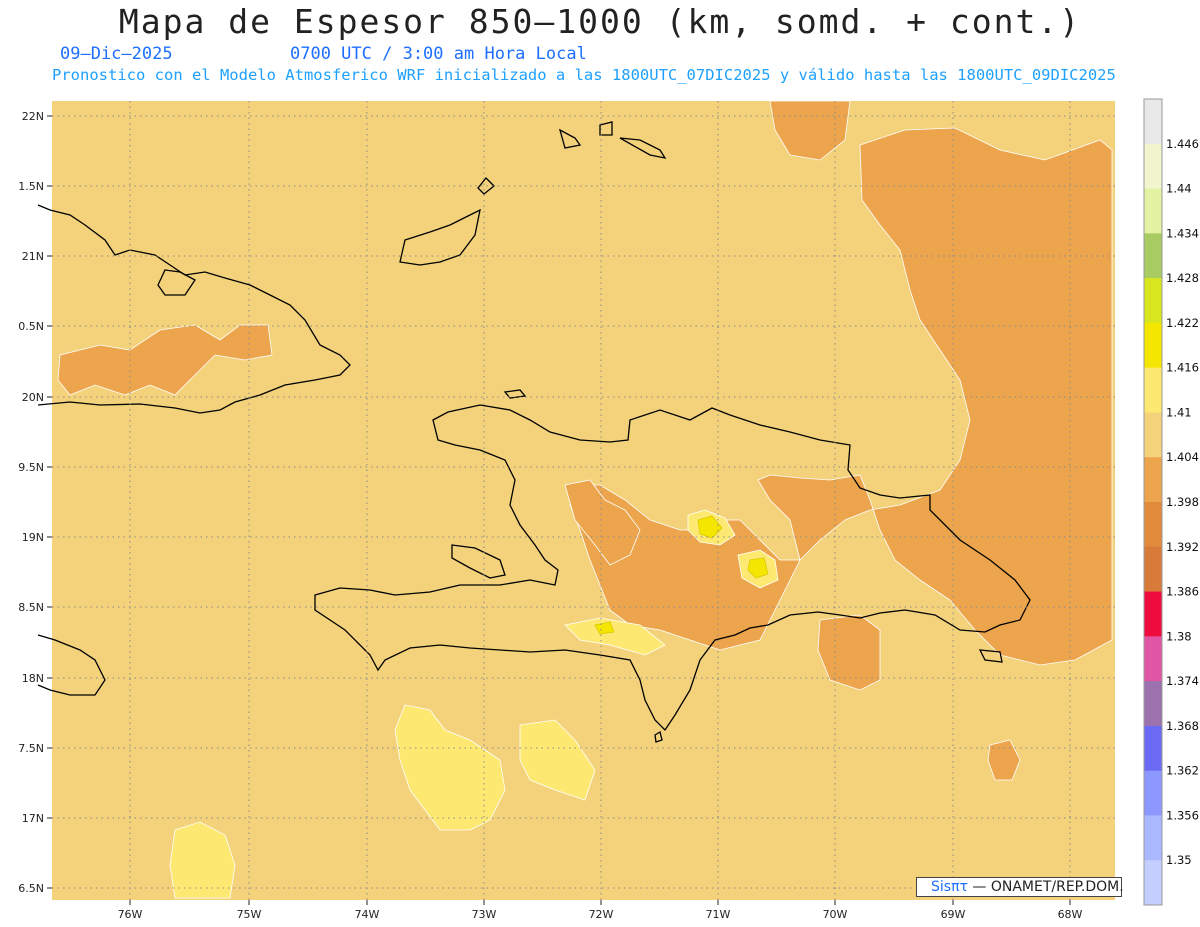  I want to click on lon-label: 68W, so click(1070, 914).